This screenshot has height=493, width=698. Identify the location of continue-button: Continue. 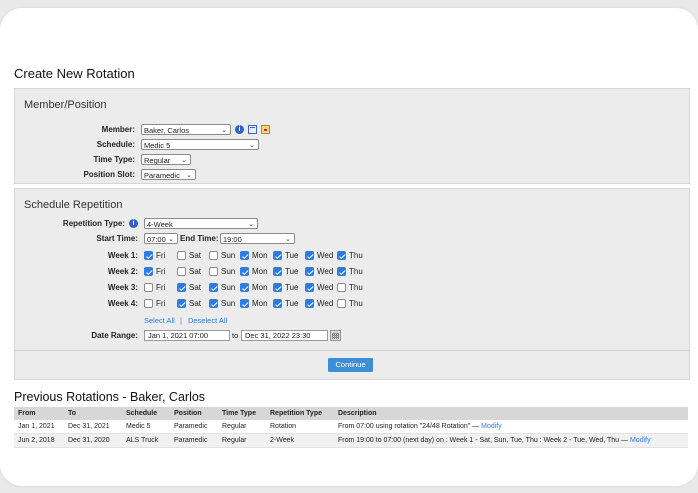
(350, 365).